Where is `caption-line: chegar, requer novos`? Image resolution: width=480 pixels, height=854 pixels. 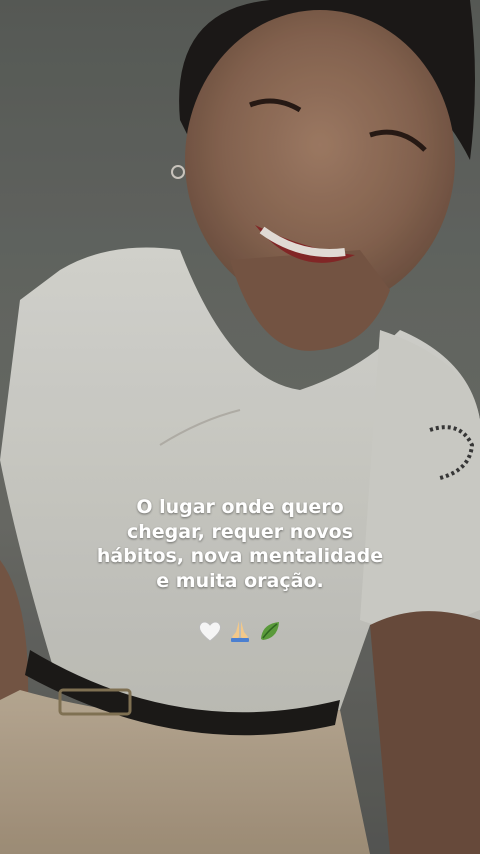
caption-line: chegar, requer novos is located at coordinates (240, 531).